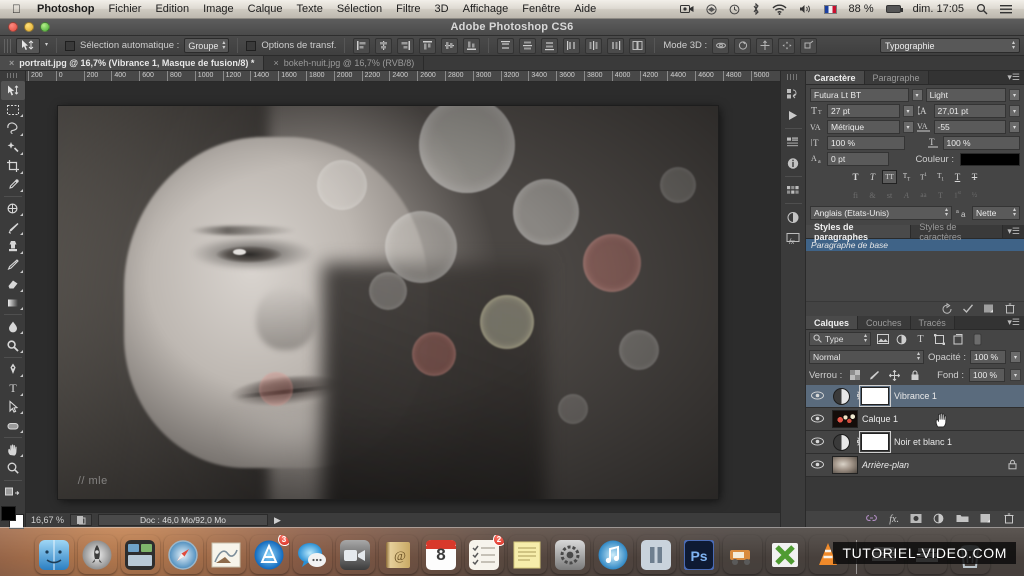  I want to click on leading-input: 27,01 pt, so click(969, 111).